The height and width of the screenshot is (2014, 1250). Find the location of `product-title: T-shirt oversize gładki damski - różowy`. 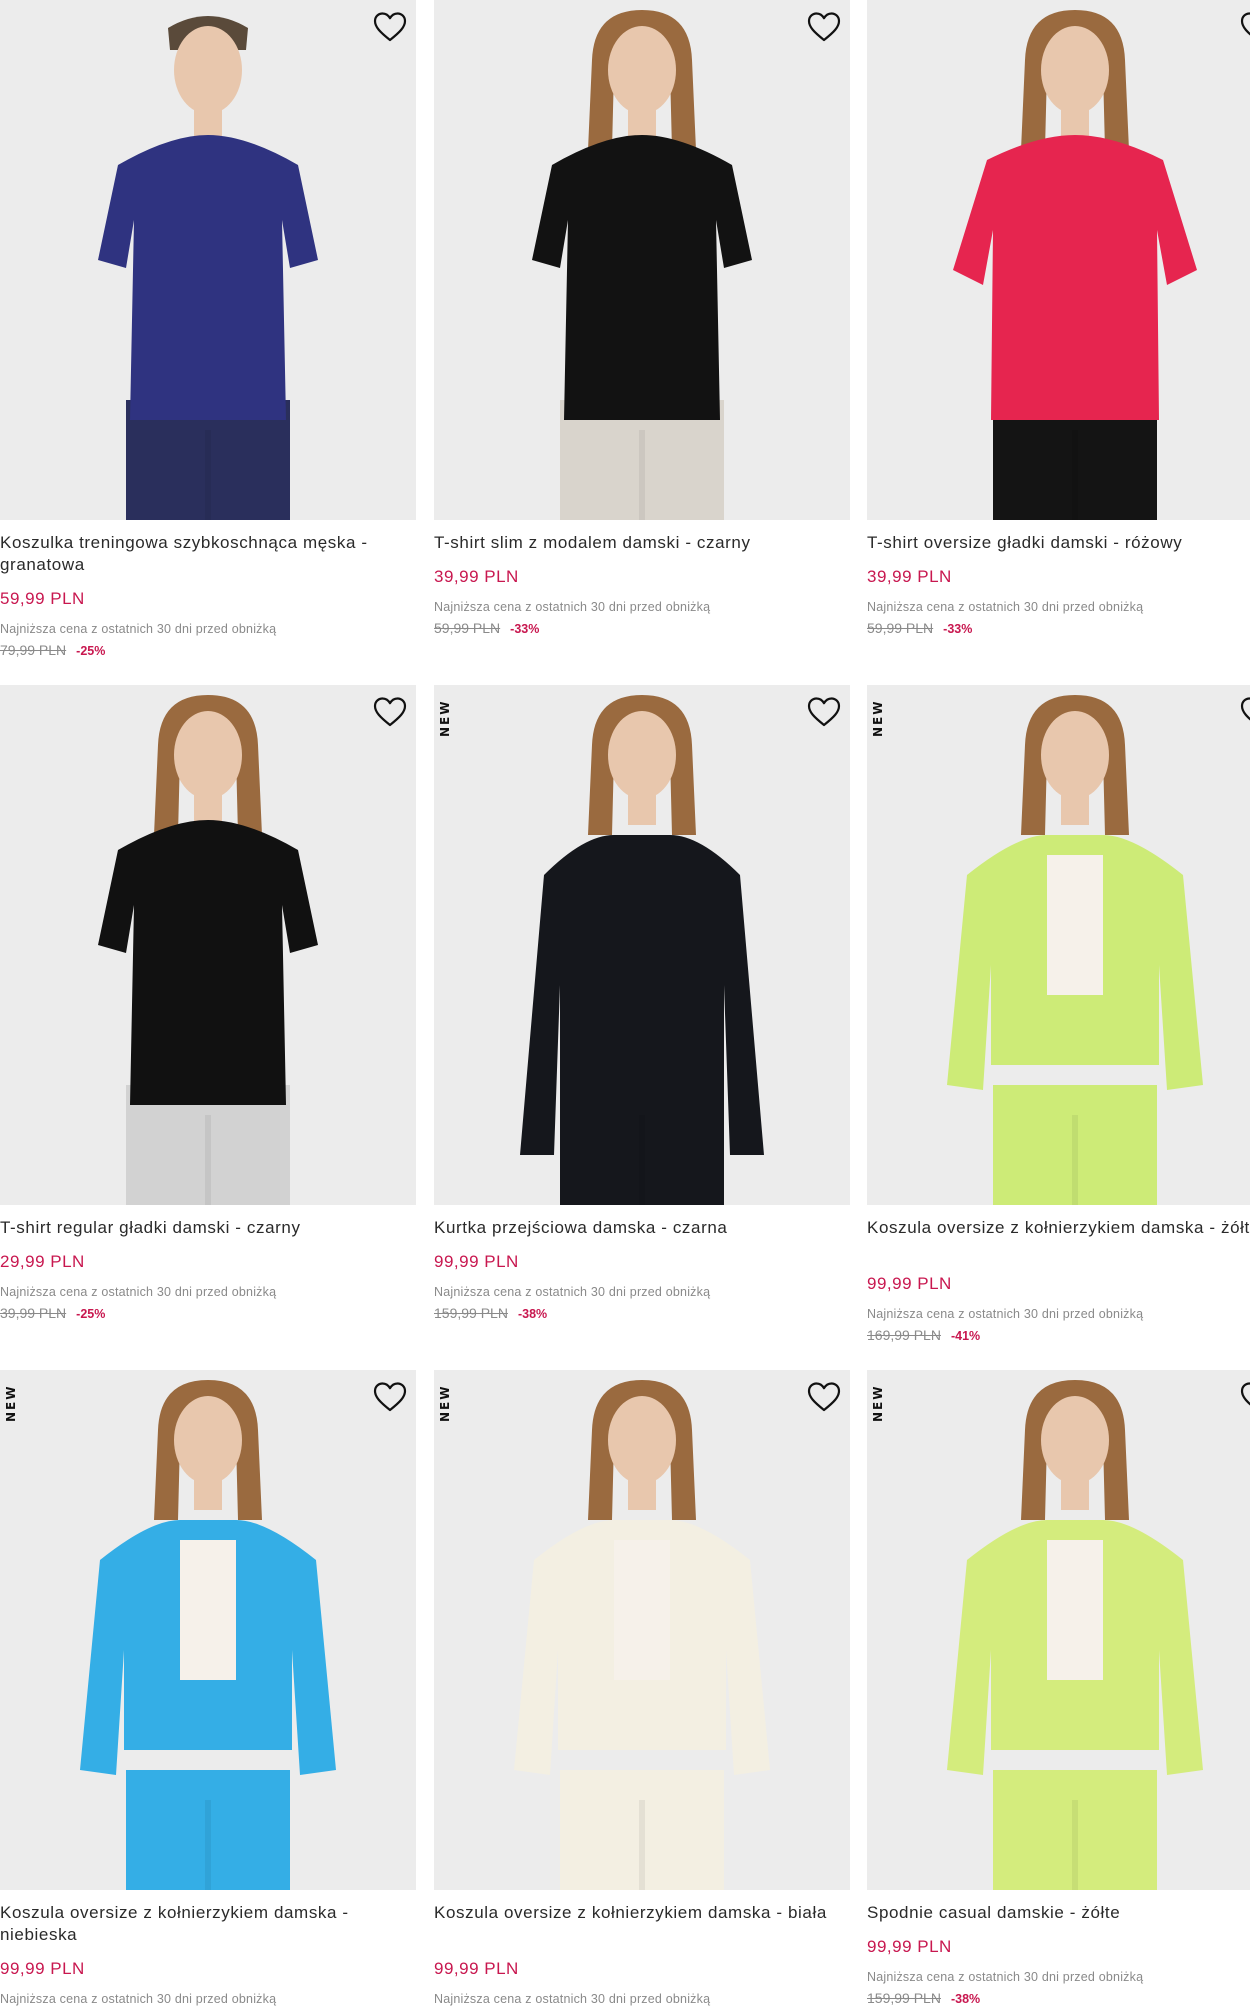

product-title: T-shirt oversize gładki damski - różowy is located at coordinates (1058, 543).